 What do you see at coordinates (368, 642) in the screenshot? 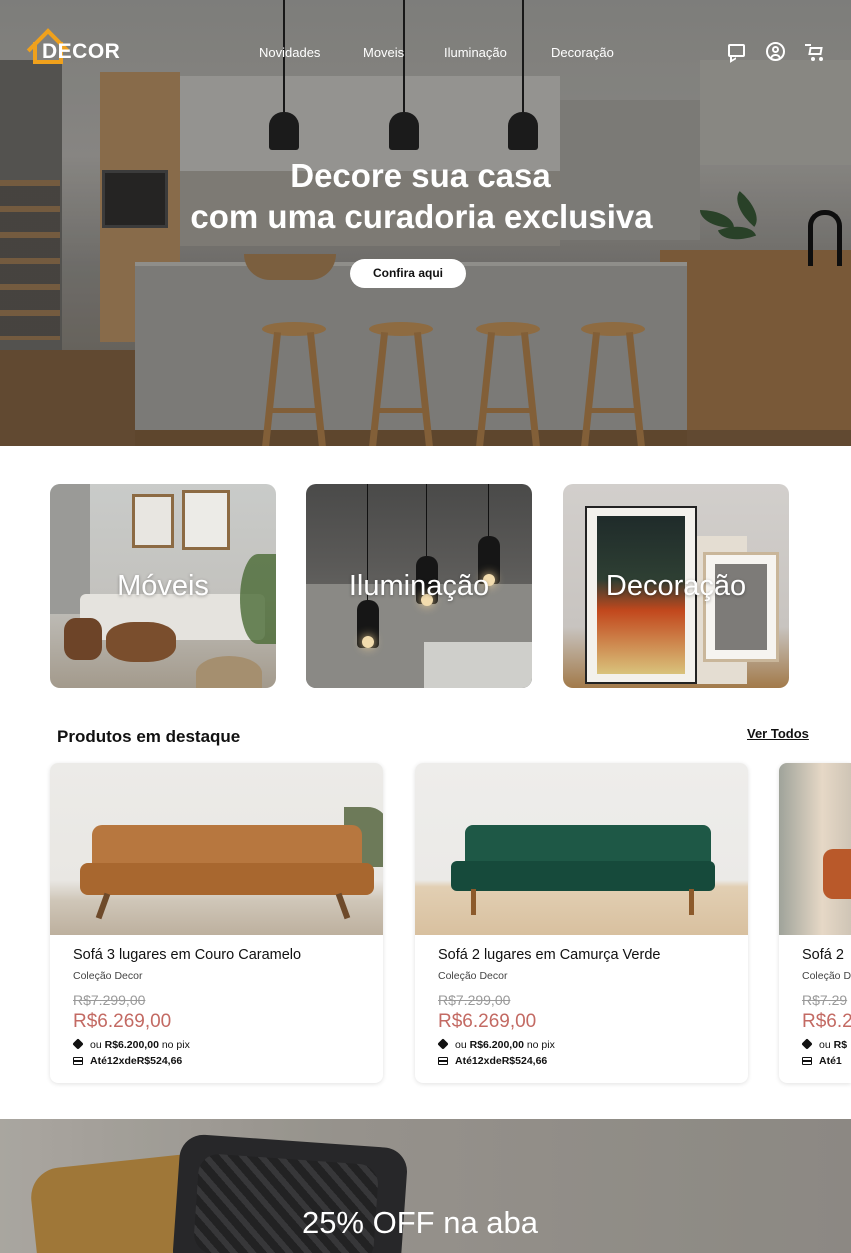
I see `bulb-glow` at bounding box center [368, 642].